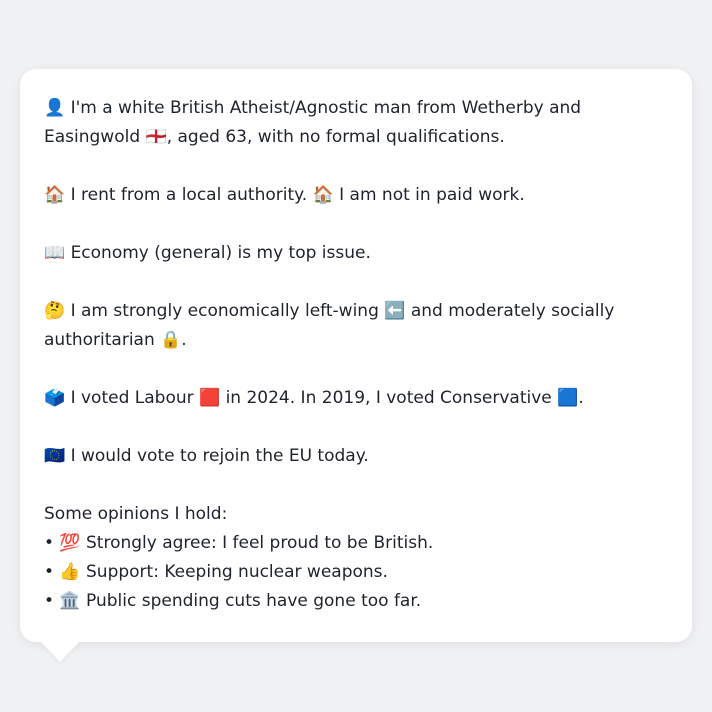  I want to click on top-issue-text: 📖 Economy (general) is my top issue., so click(207, 253).